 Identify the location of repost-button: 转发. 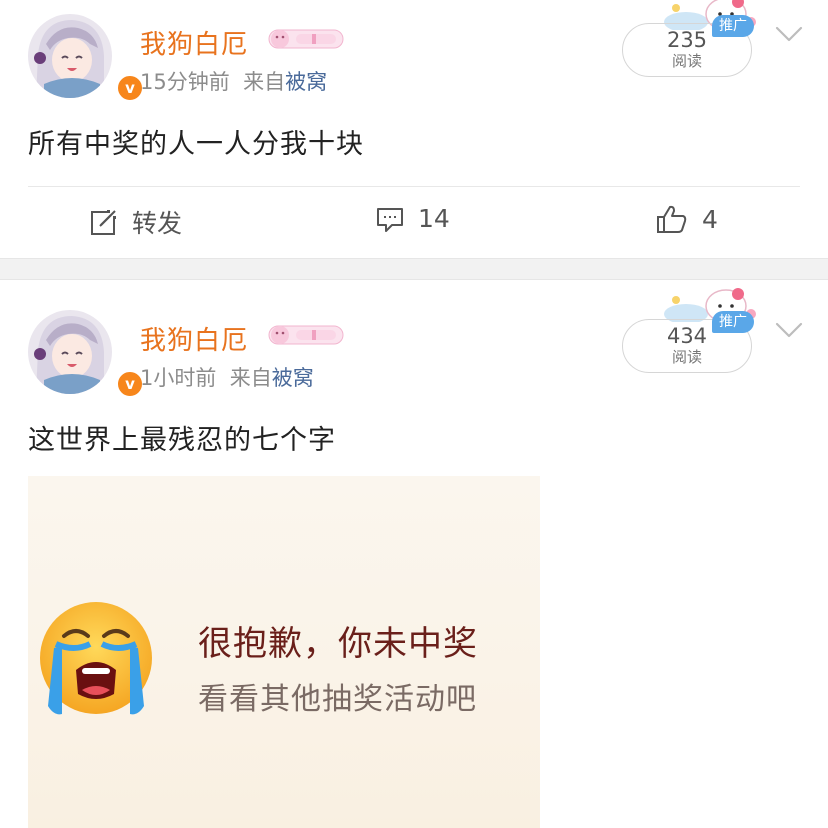
(136, 222).